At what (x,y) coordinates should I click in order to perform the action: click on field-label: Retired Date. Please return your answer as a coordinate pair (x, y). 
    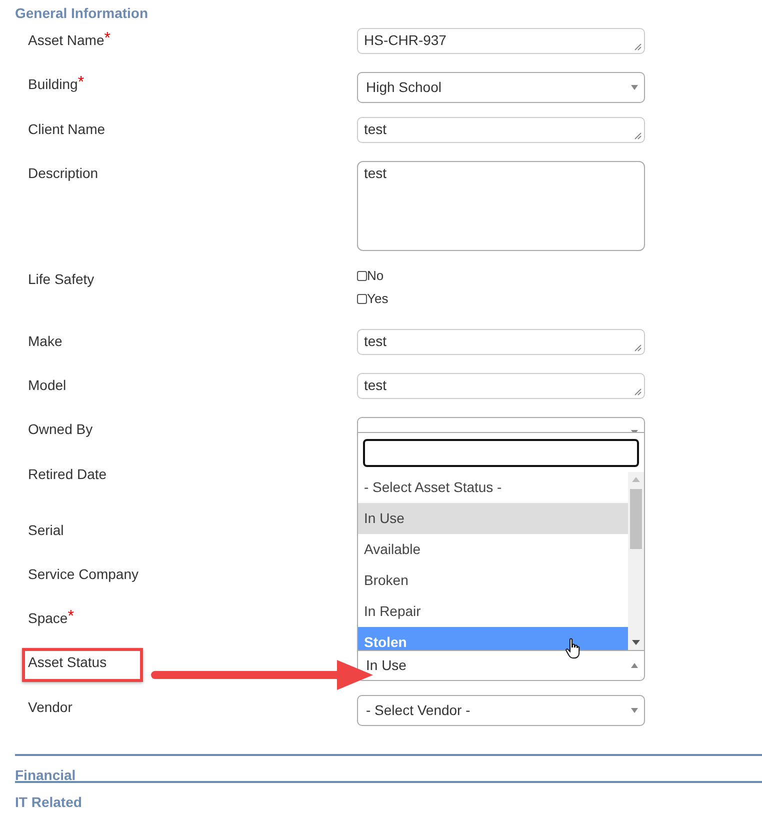
    Looking at the image, I should click on (67, 474).